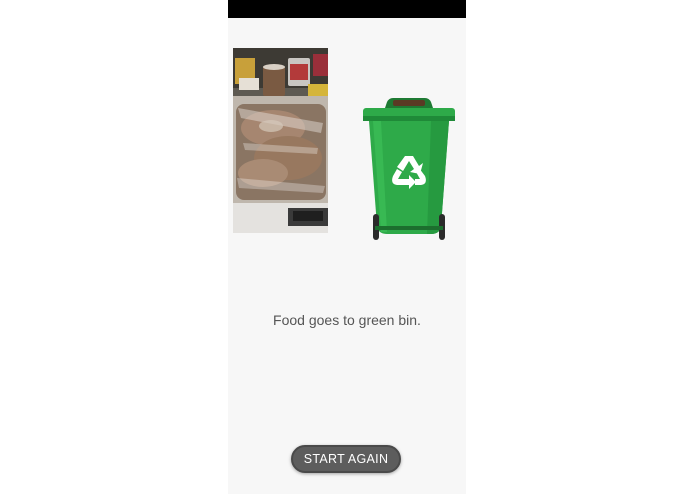  Describe the element at coordinates (347, 9) in the screenshot. I see `status-bar` at that location.